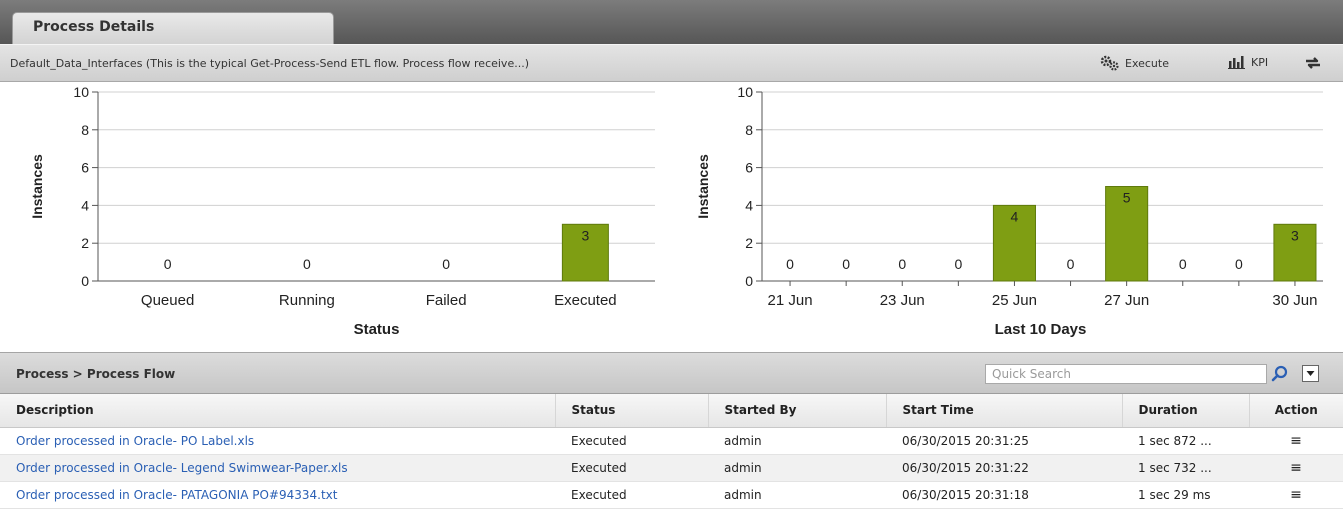 This screenshot has width=1343, height=510. Describe the element at coordinates (902, 300) in the screenshot. I see `x-tick-label: 23 Jun` at that location.